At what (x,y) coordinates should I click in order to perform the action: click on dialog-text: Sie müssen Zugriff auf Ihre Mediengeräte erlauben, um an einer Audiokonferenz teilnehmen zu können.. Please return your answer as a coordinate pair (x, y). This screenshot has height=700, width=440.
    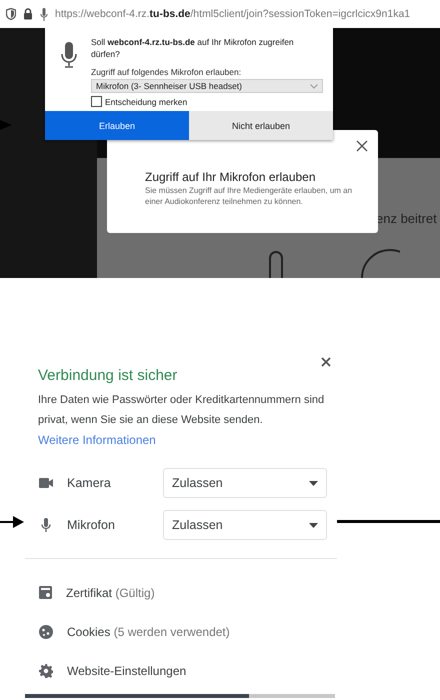
    Looking at the image, I should click on (249, 196).